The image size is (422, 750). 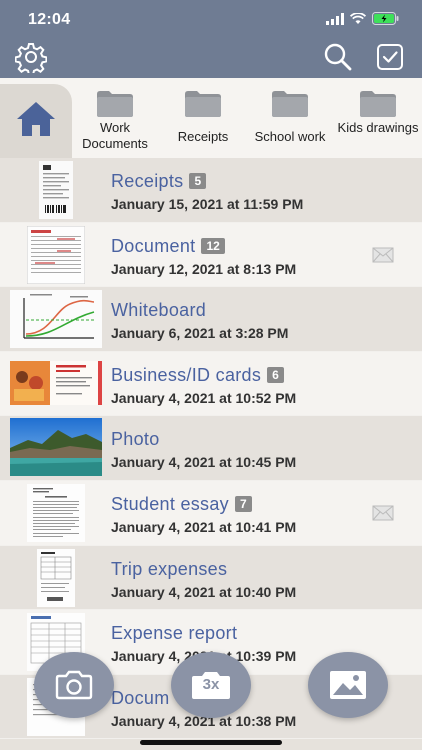 I want to click on import-image-button, so click(x=348, y=685).